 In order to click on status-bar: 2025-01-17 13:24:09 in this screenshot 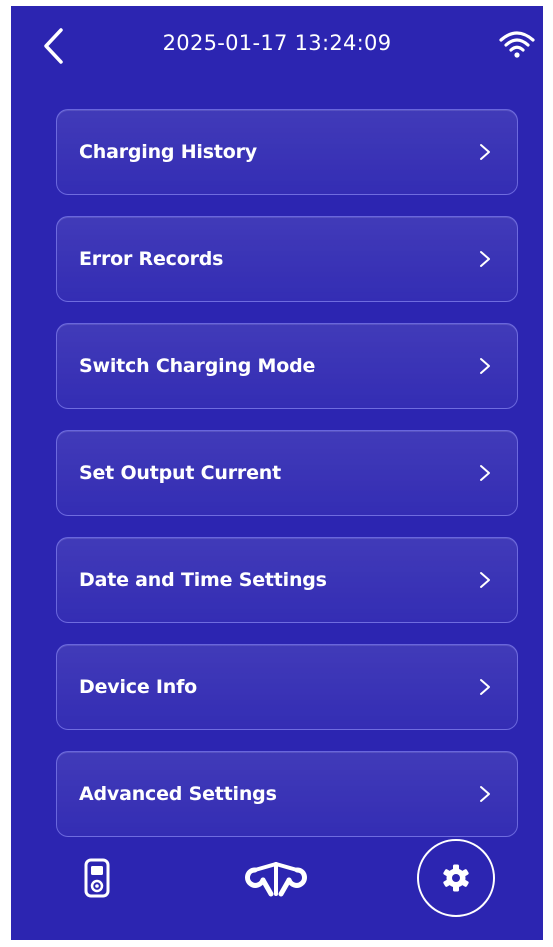, I will do `click(277, 46)`.